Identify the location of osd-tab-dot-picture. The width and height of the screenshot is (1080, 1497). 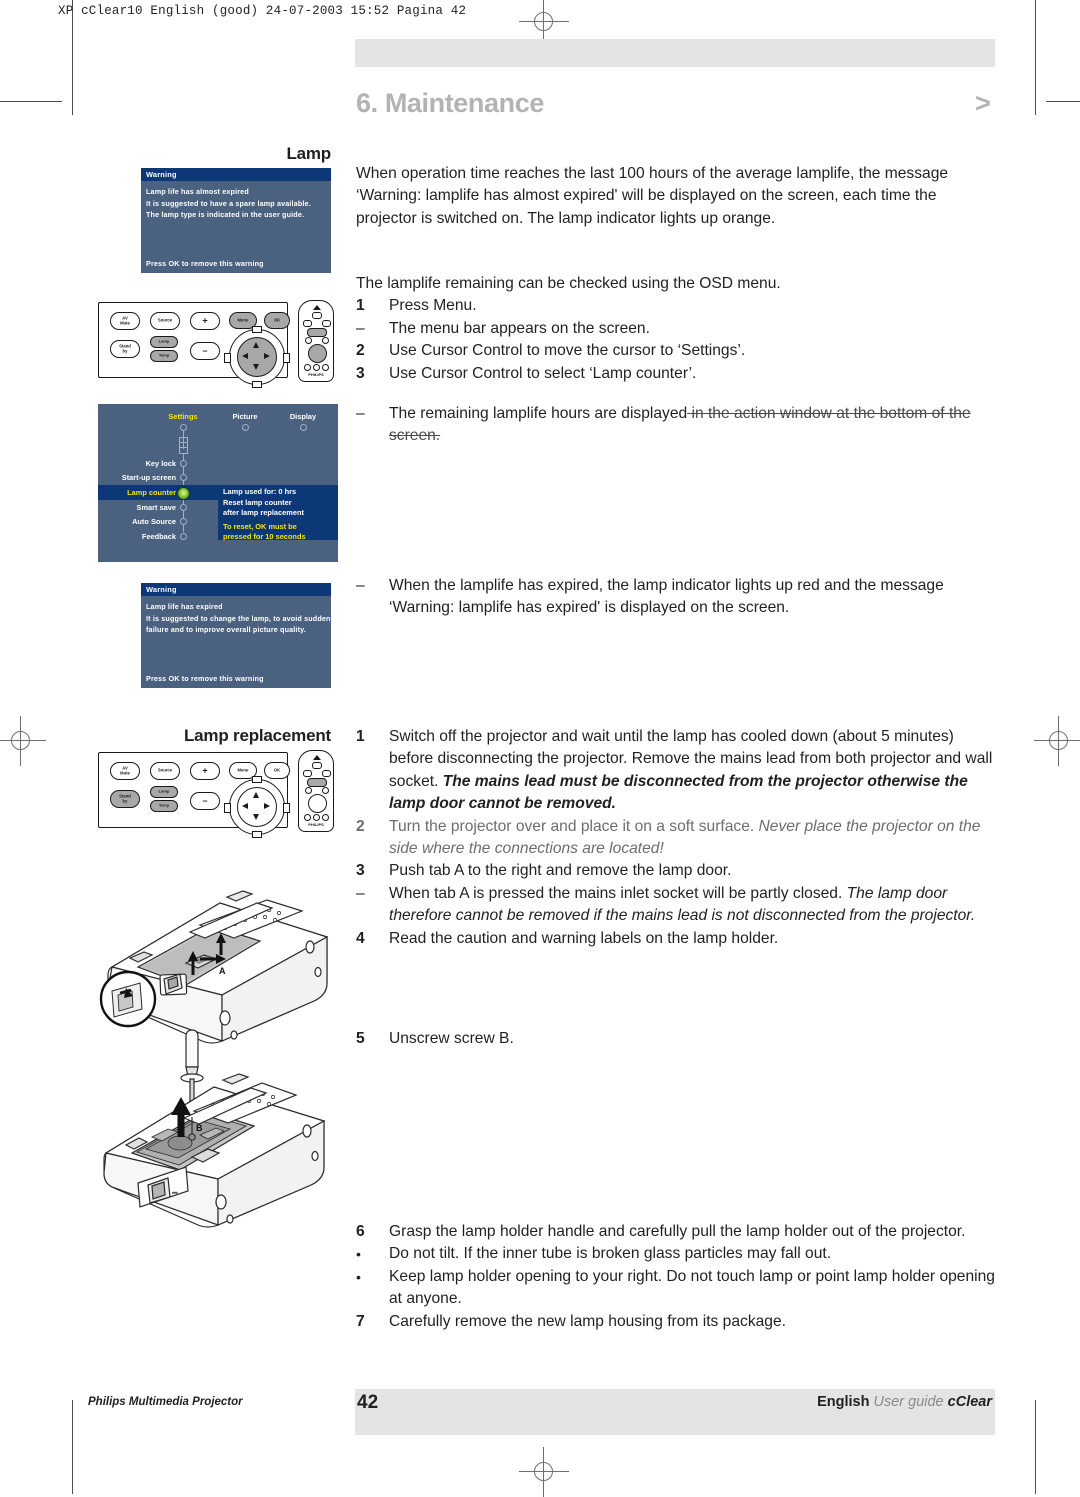
(245, 427).